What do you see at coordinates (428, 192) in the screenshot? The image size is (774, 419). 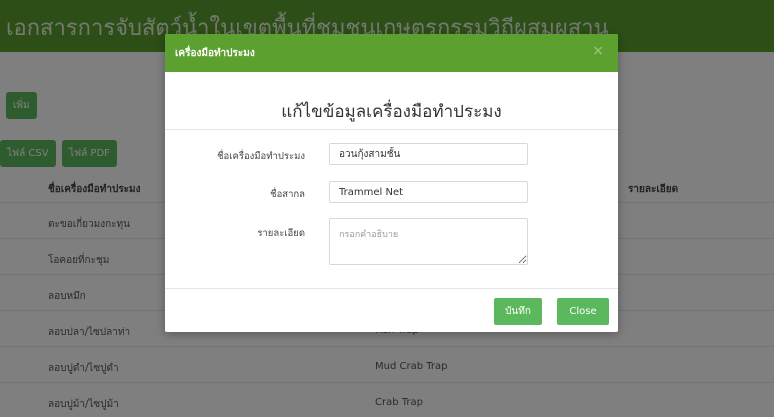 I see `intl-name-input` at bounding box center [428, 192].